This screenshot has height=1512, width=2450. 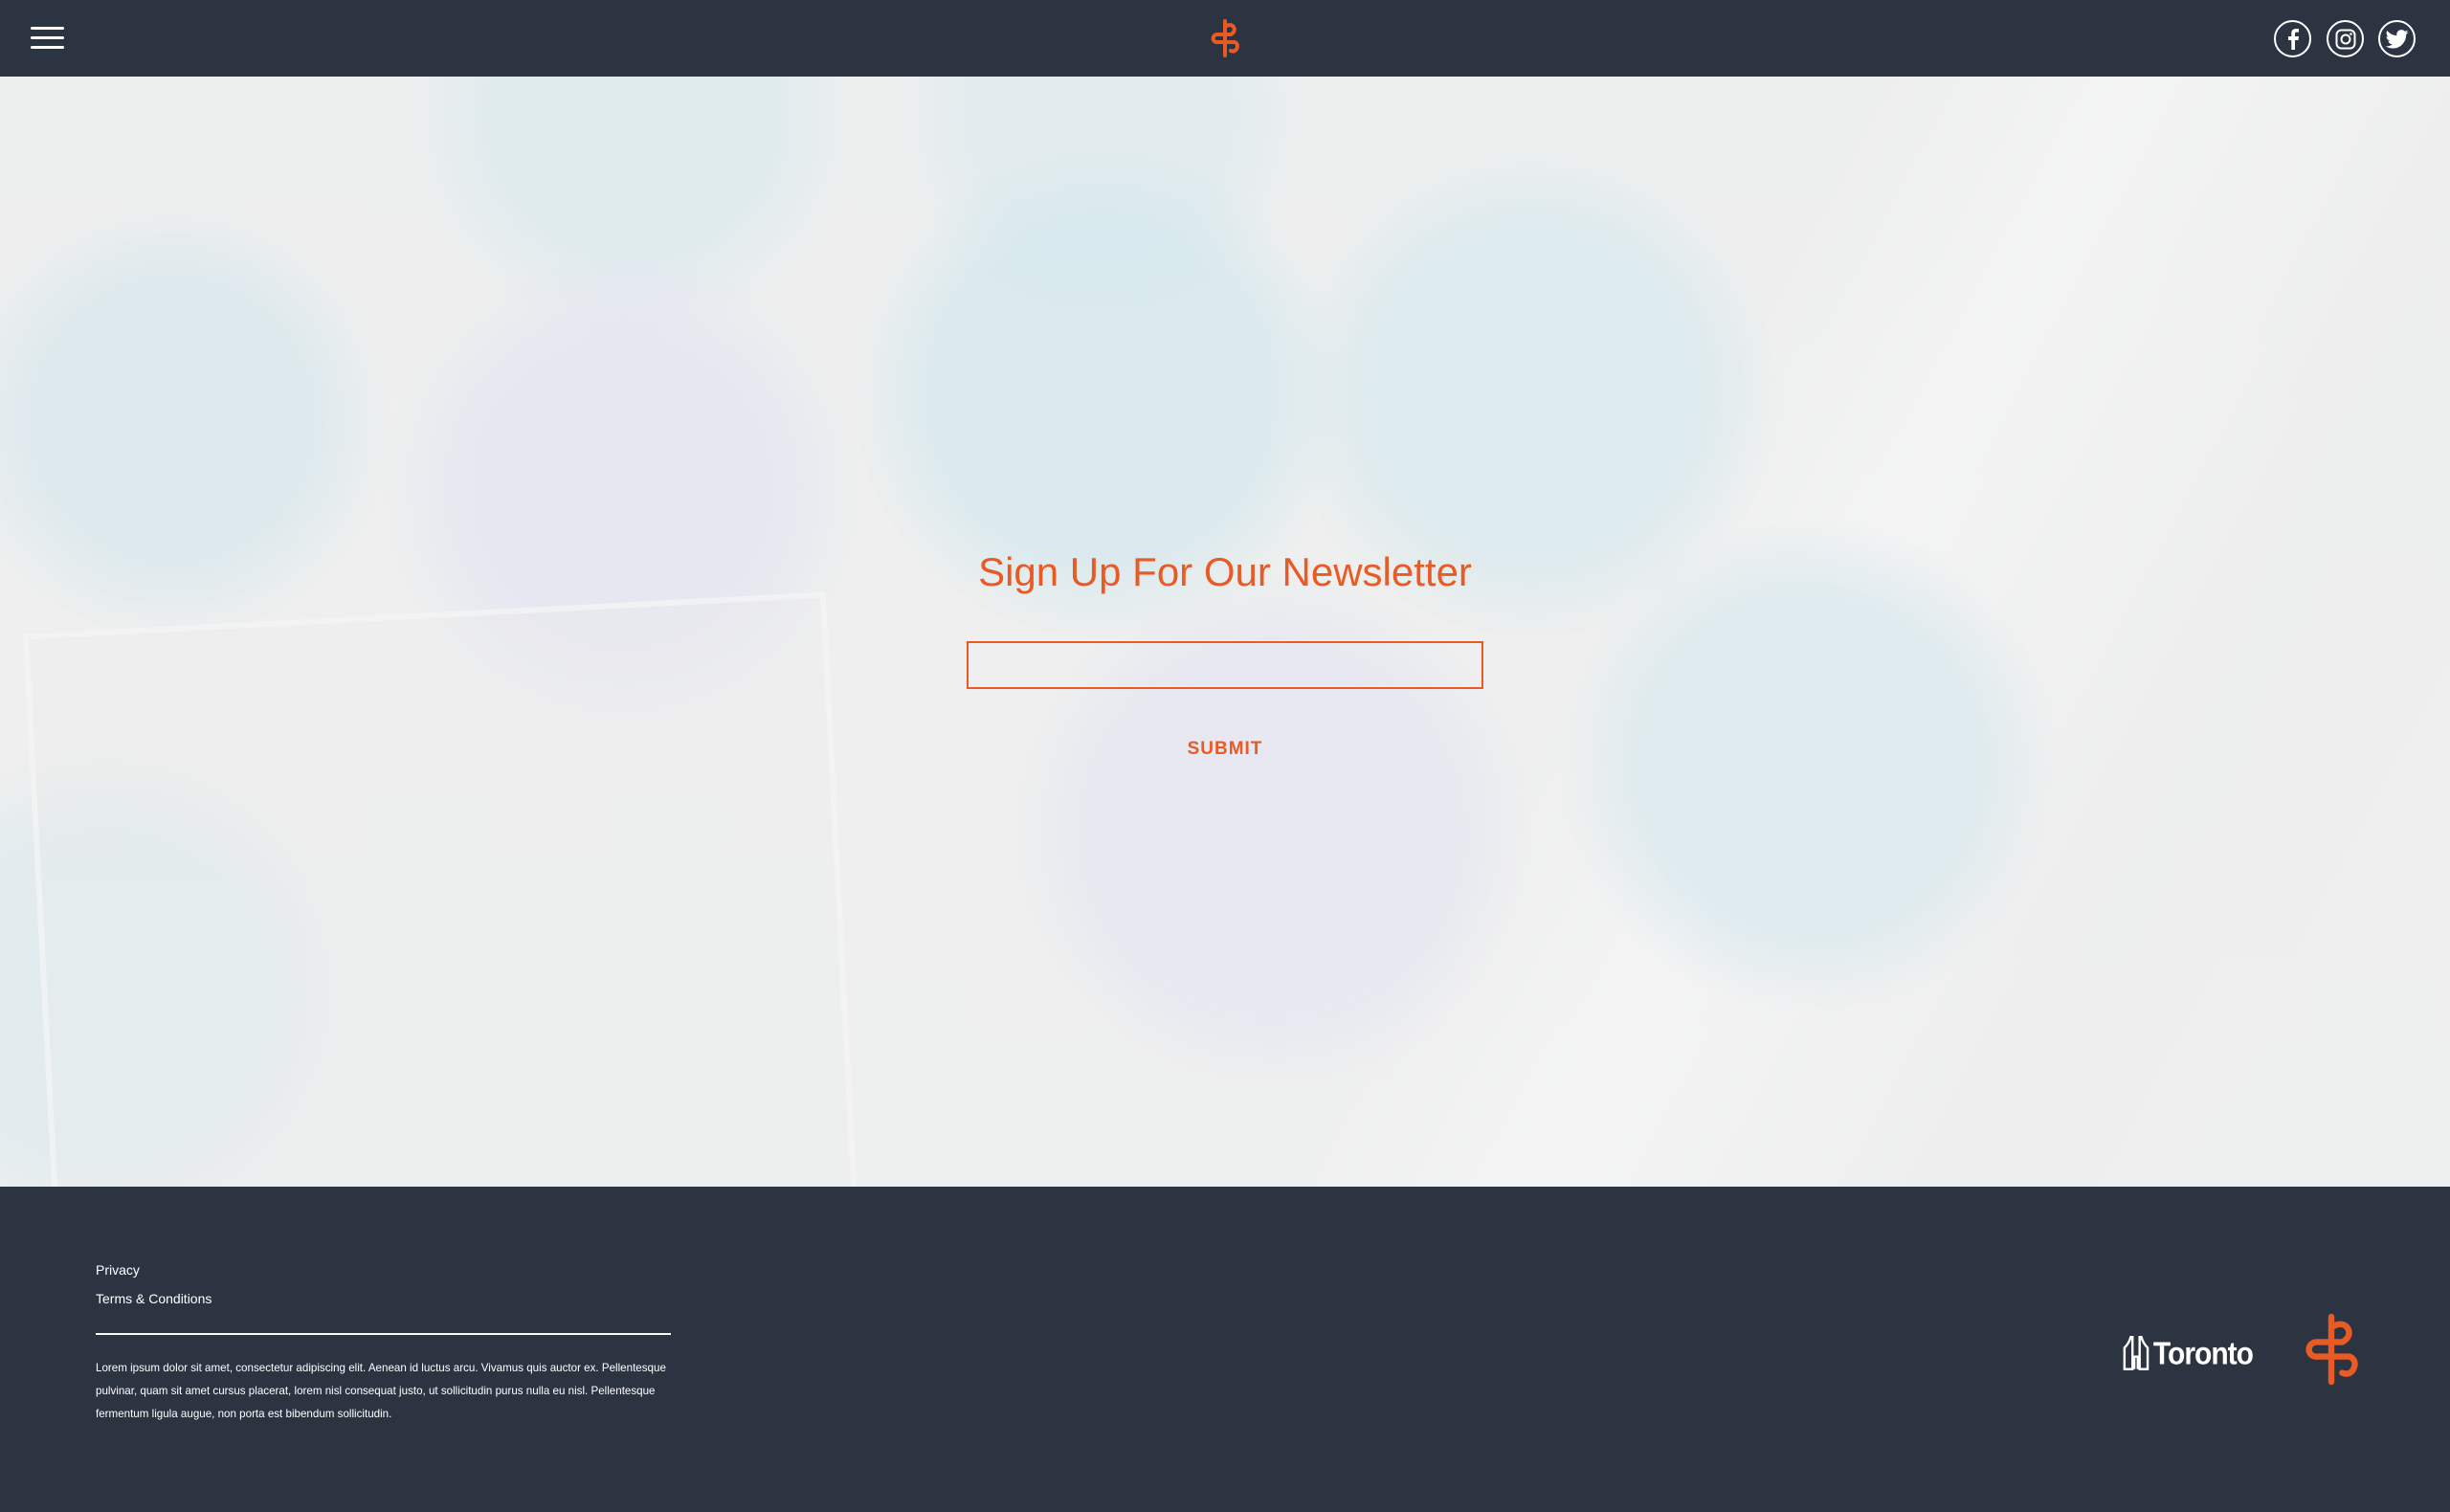 What do you see at coordinates (1225, 571) in the screenshot?
I see `newsletter-title: Sign Up For Our Newsletter` at bounding box center [1225, 571].